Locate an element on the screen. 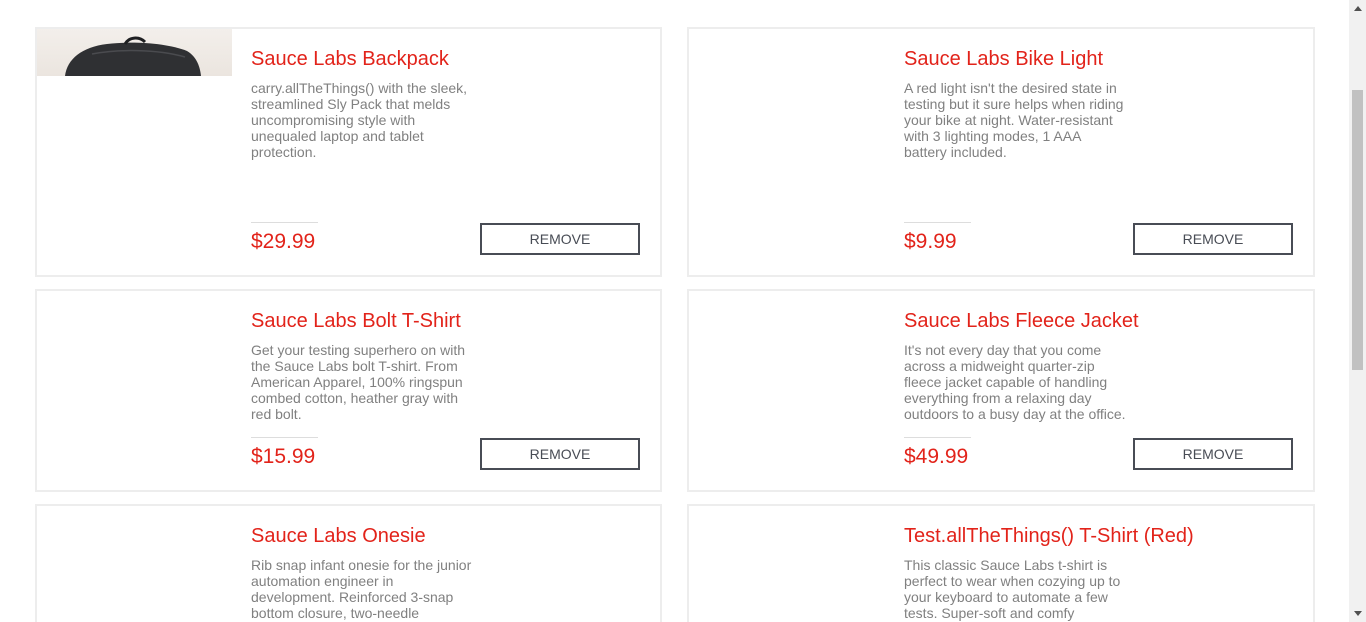 Image resolution: width=1366 pixels, height=622 pixels. item-title: Sauce Labs Onesie is located at coordinates (338, 536).